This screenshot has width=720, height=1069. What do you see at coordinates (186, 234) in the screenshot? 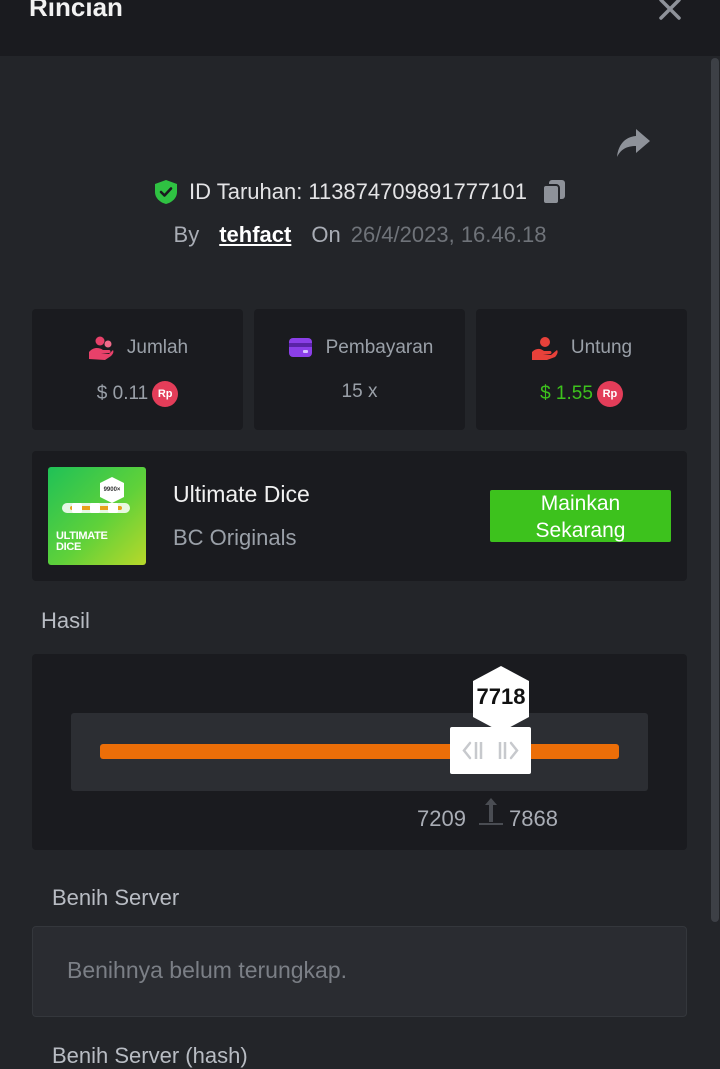
I see `by-label: By` at bounding box center [186, 234].